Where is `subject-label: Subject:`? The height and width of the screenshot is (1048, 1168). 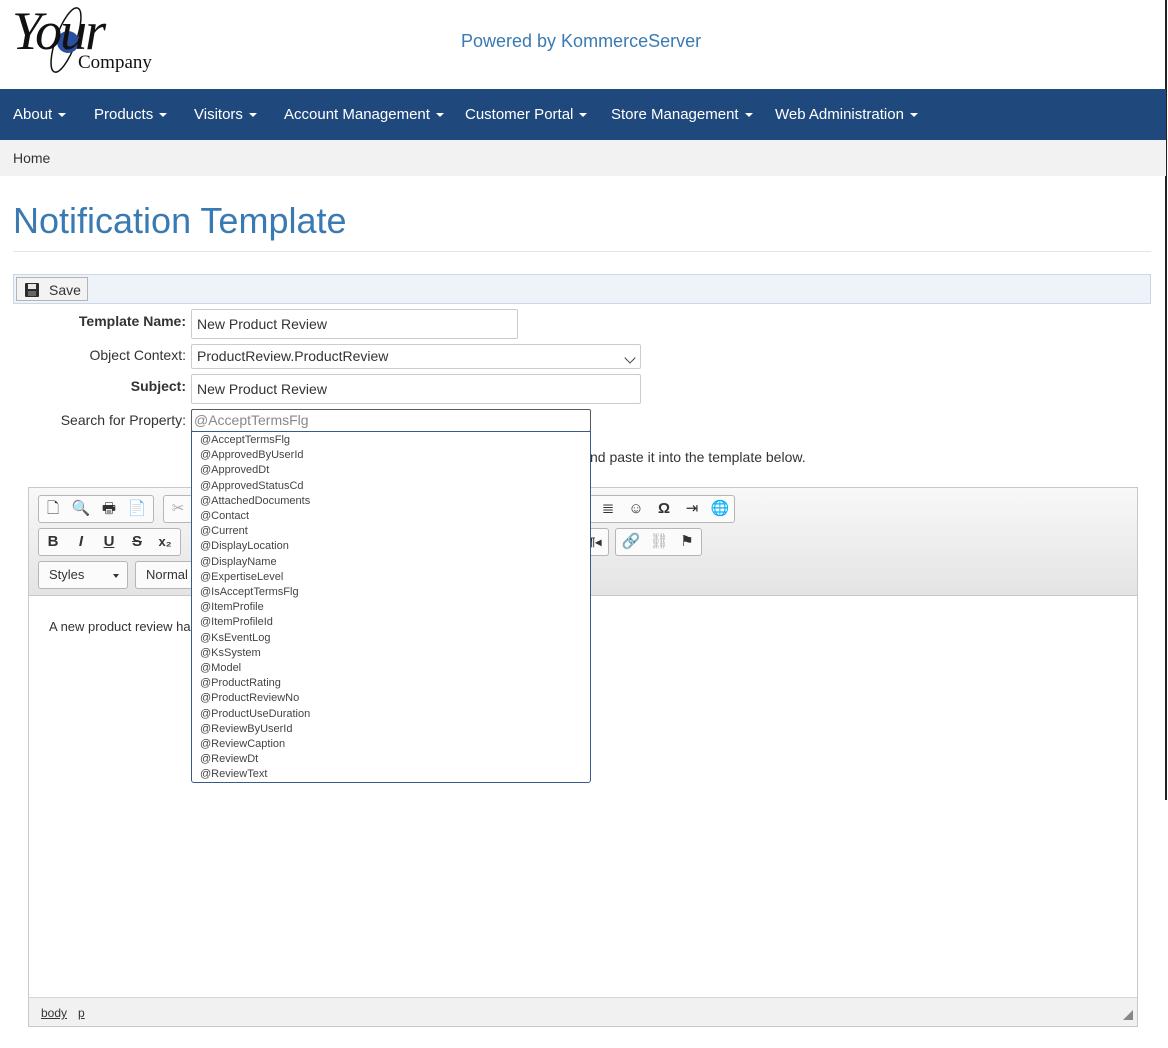
subject-label: Subject: is located at coordinates (158, 386).